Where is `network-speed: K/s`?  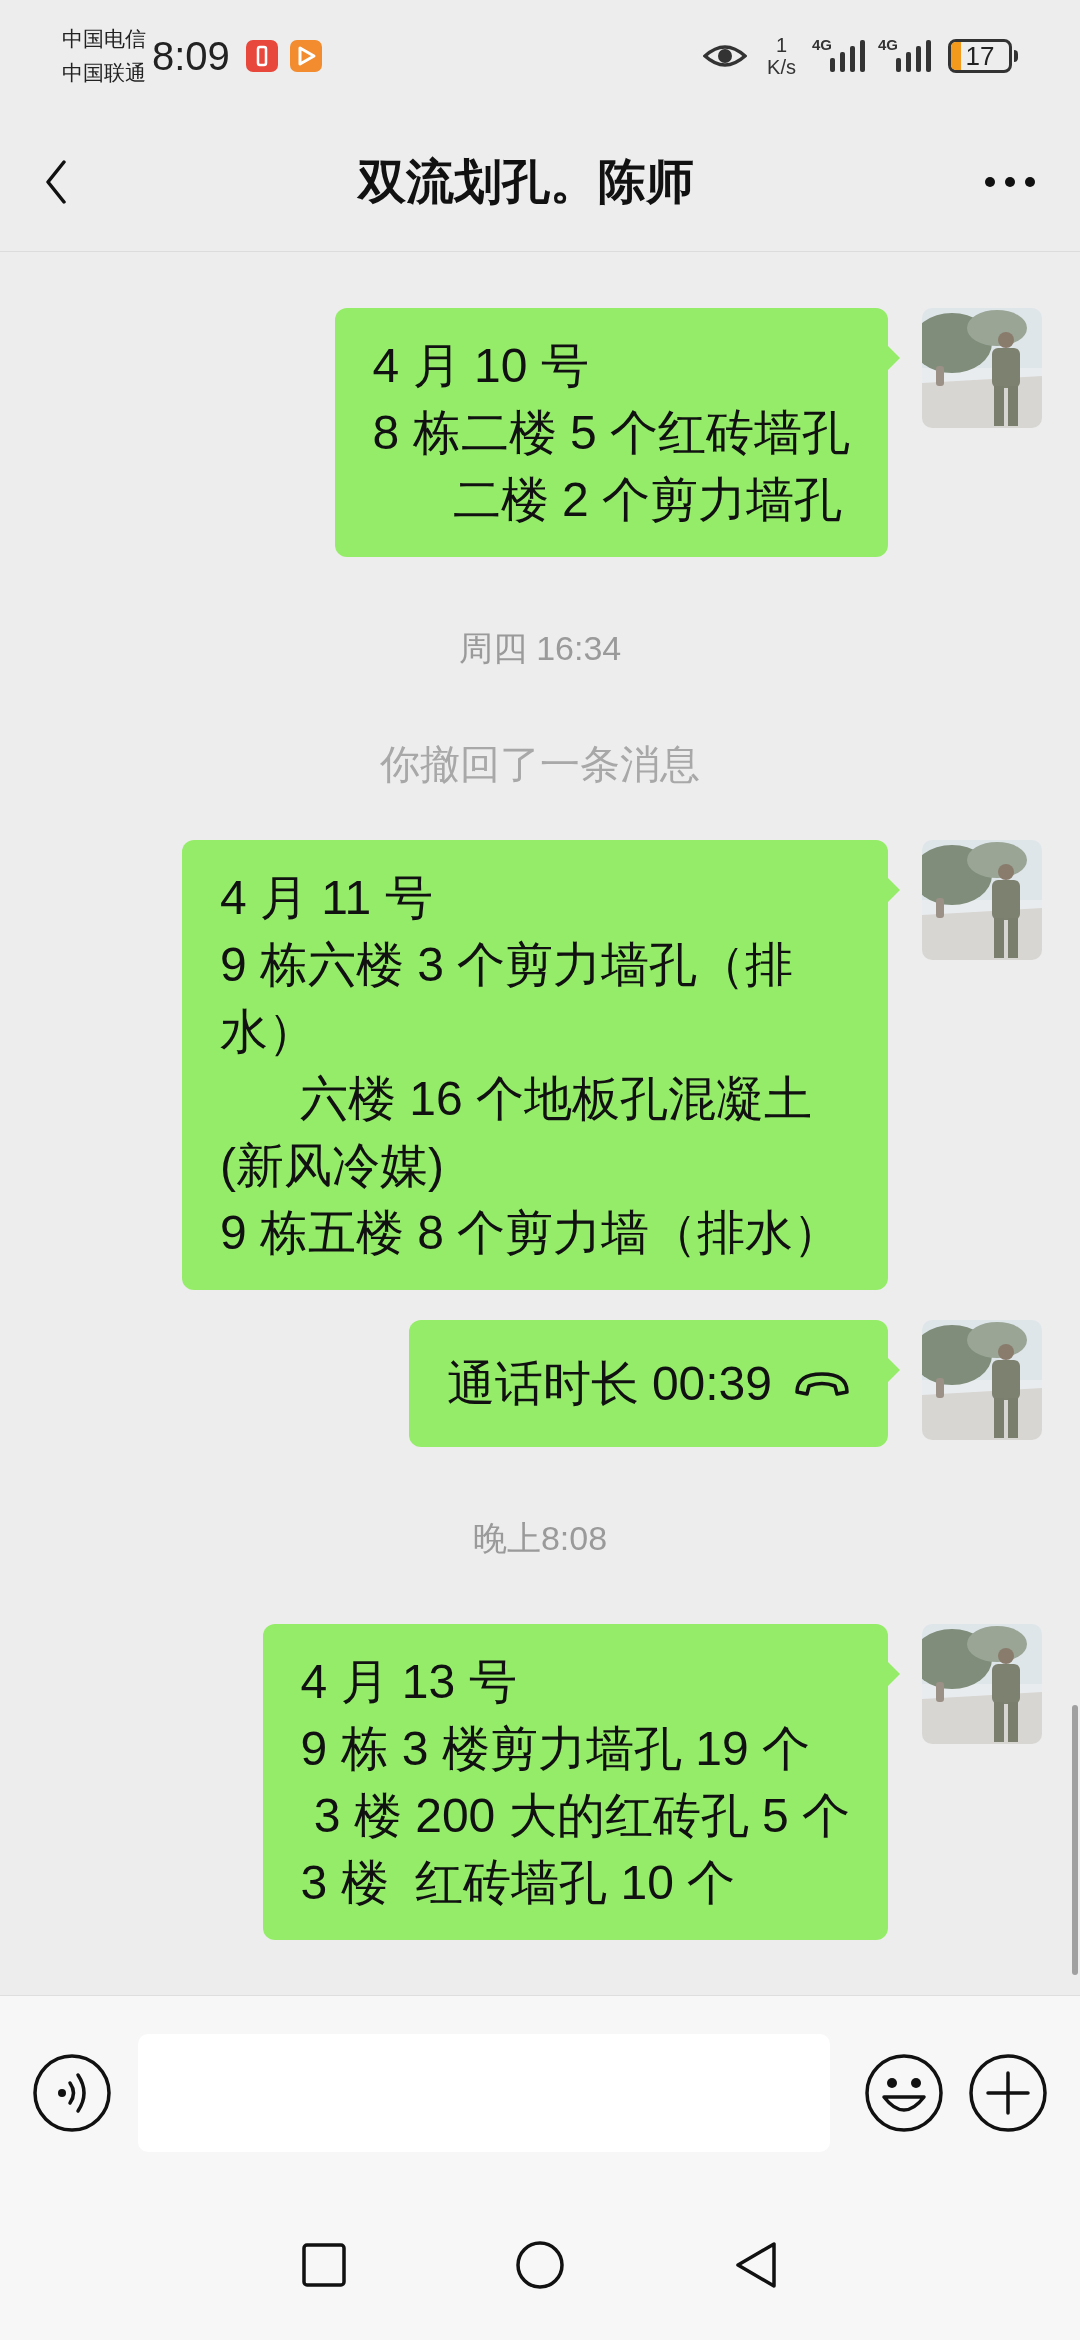 network-speed: K/s is located at coordinates (781, 67).